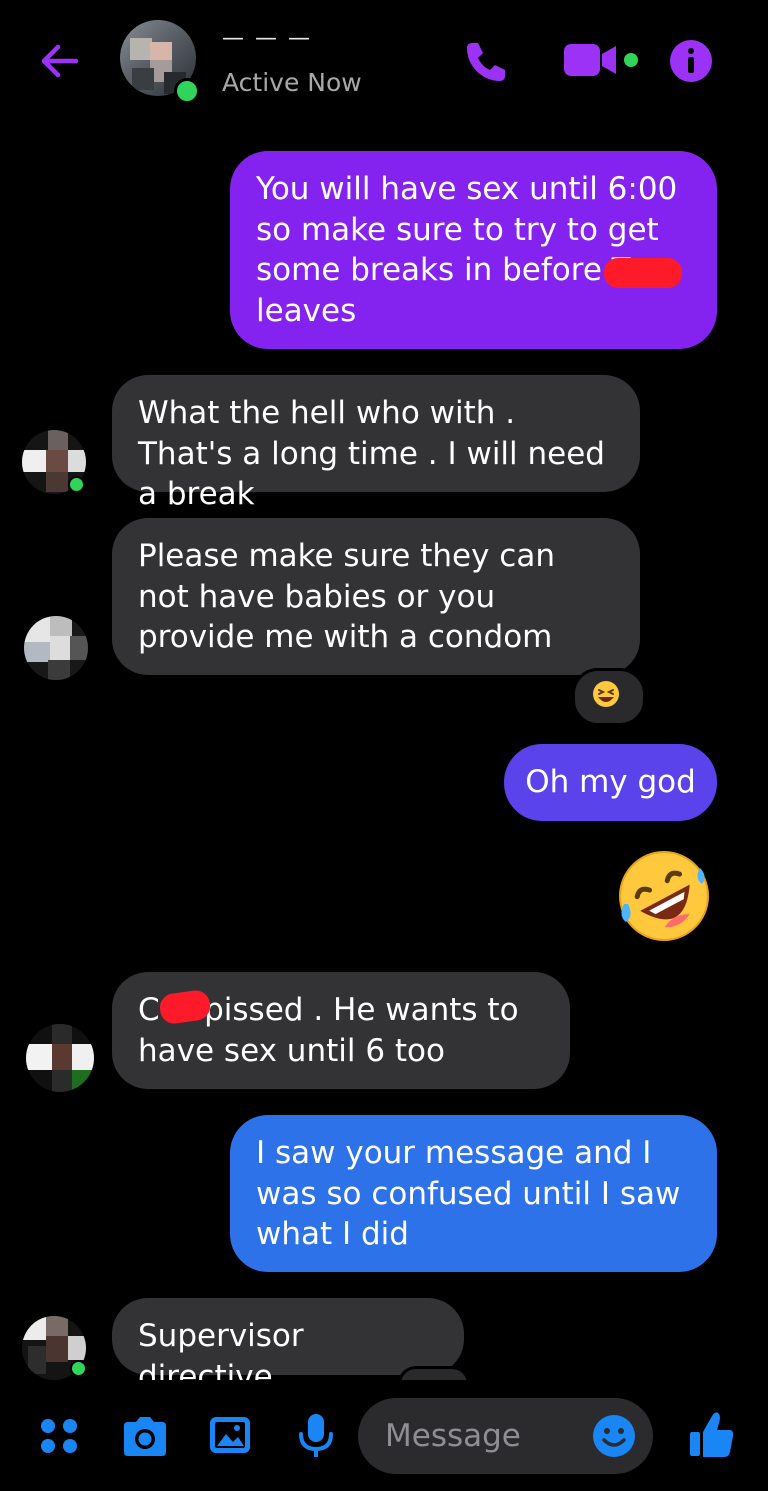 This screenshot has width=768, height=1491. Describe the element at coordinates (292, 82) in the screenshot. I see `active-status: Active Now` at that location.